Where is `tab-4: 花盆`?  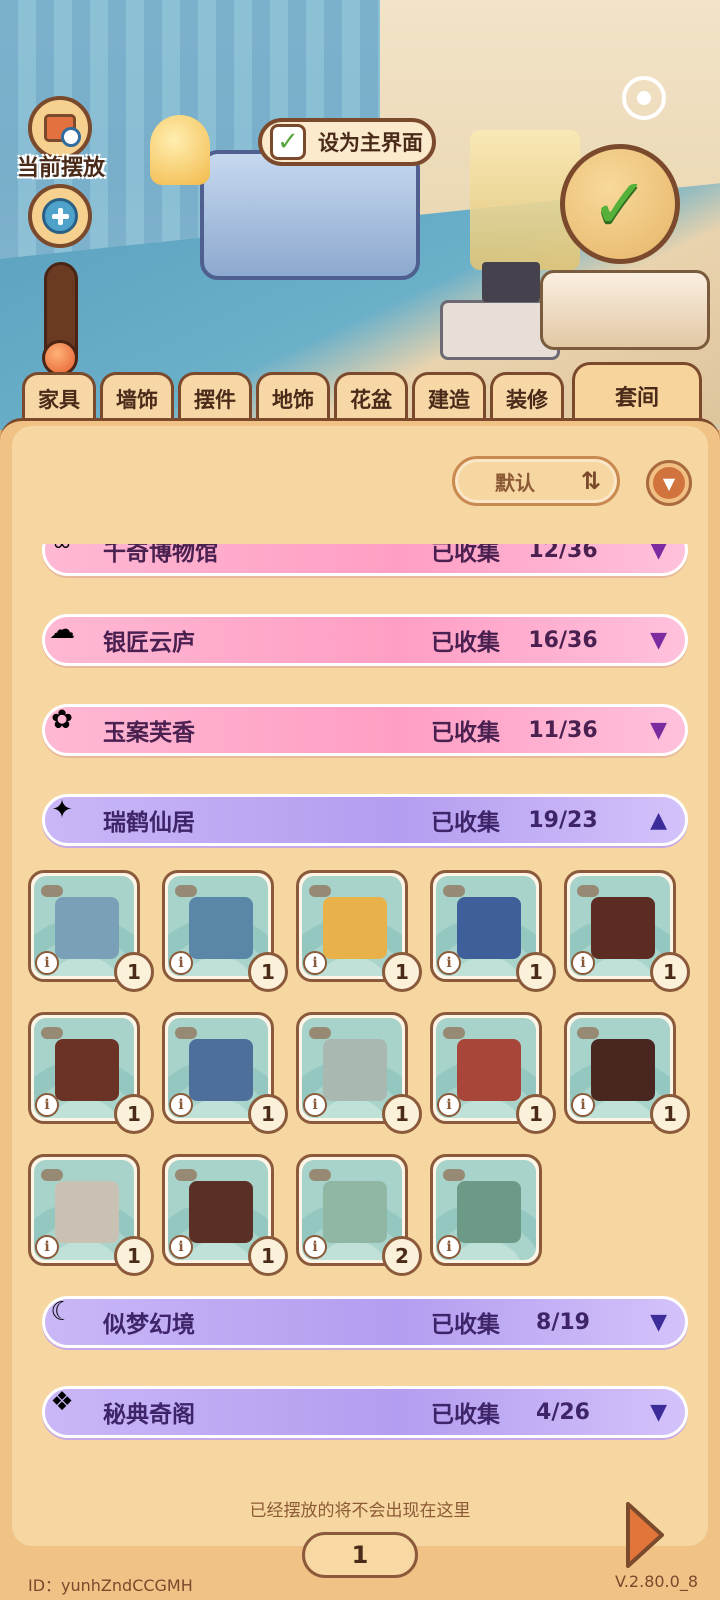 tab-4: 花盆 is located at coordinates (371, 397).